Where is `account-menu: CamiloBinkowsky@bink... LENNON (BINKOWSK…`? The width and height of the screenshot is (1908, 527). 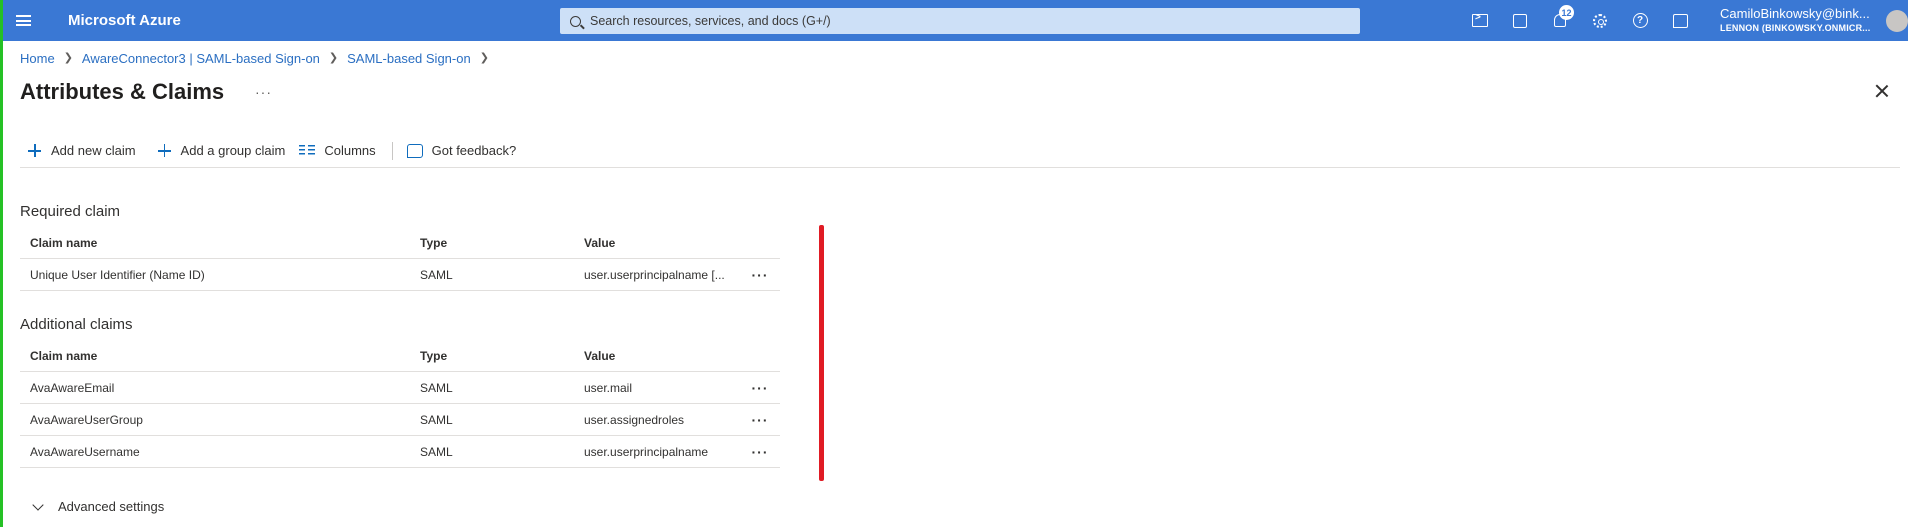 account-menu: CamiloBinkowsky@bink... LENNON (BINKOWSK… is located at coordinates (1810, 19).